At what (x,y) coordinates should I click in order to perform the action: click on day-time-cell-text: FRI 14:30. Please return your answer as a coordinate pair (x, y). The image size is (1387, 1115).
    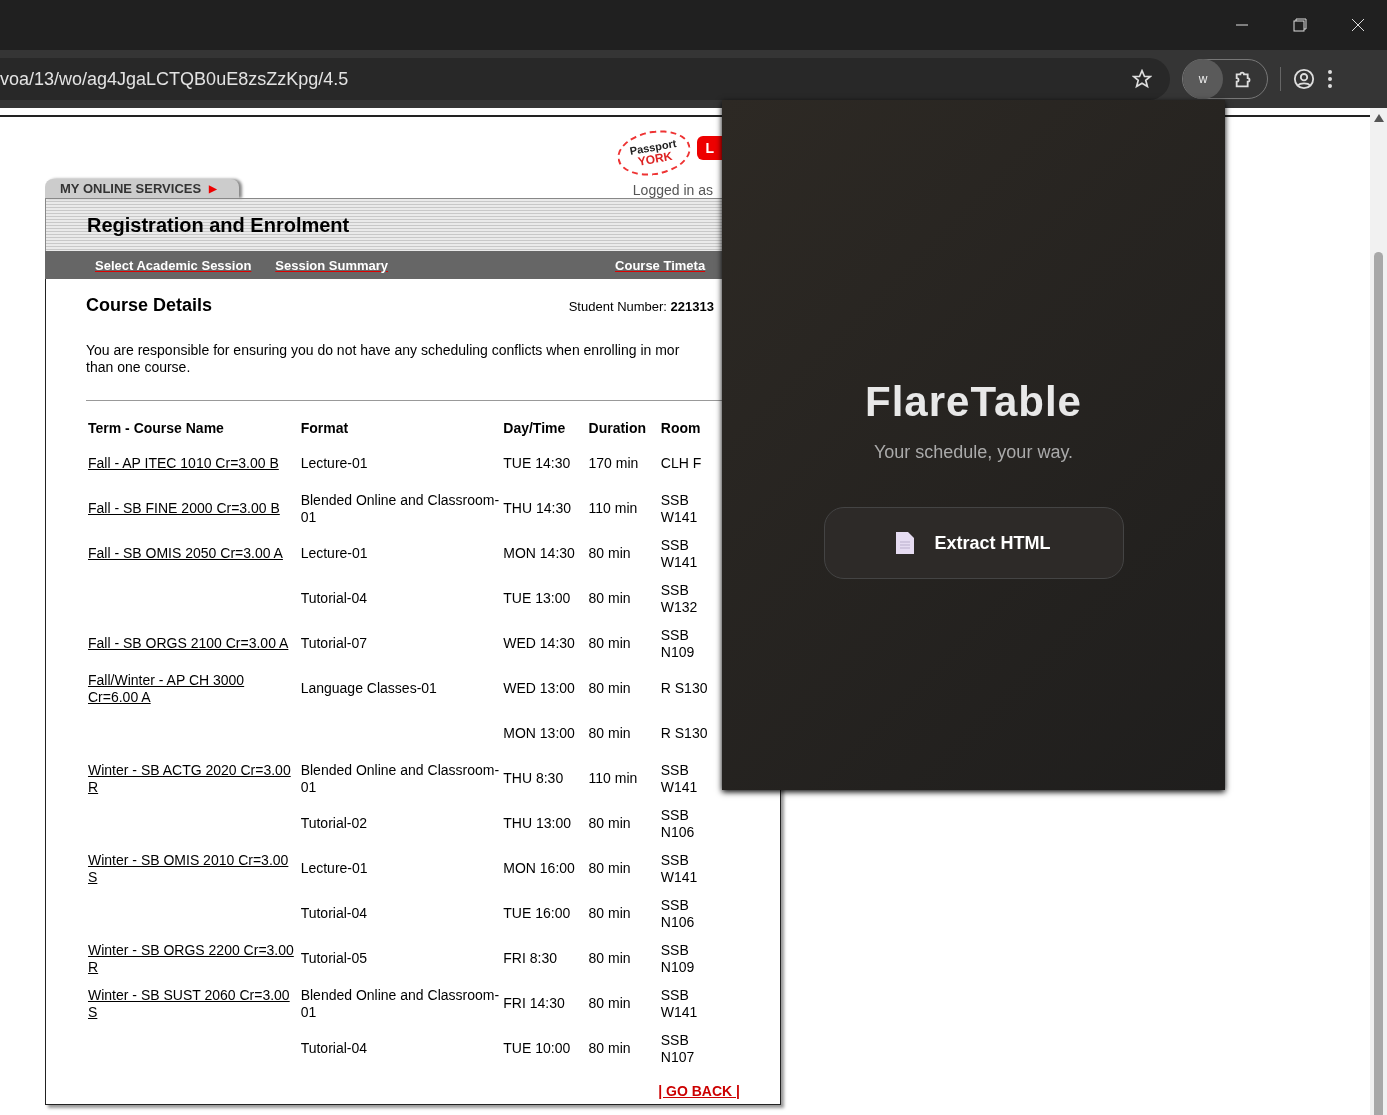
    Looking at the image, I should click on (534, 1003).